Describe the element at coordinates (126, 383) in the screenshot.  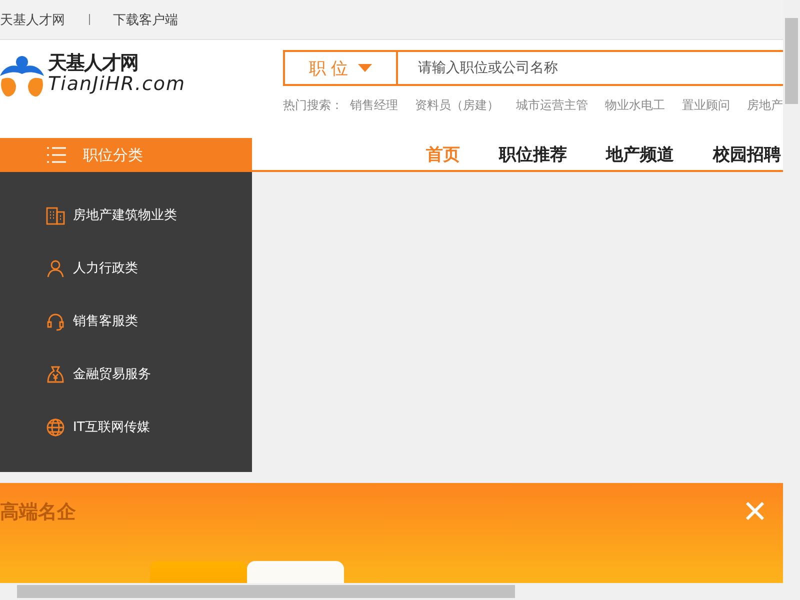
I see `category-item: 金融贸易服务` at that location.